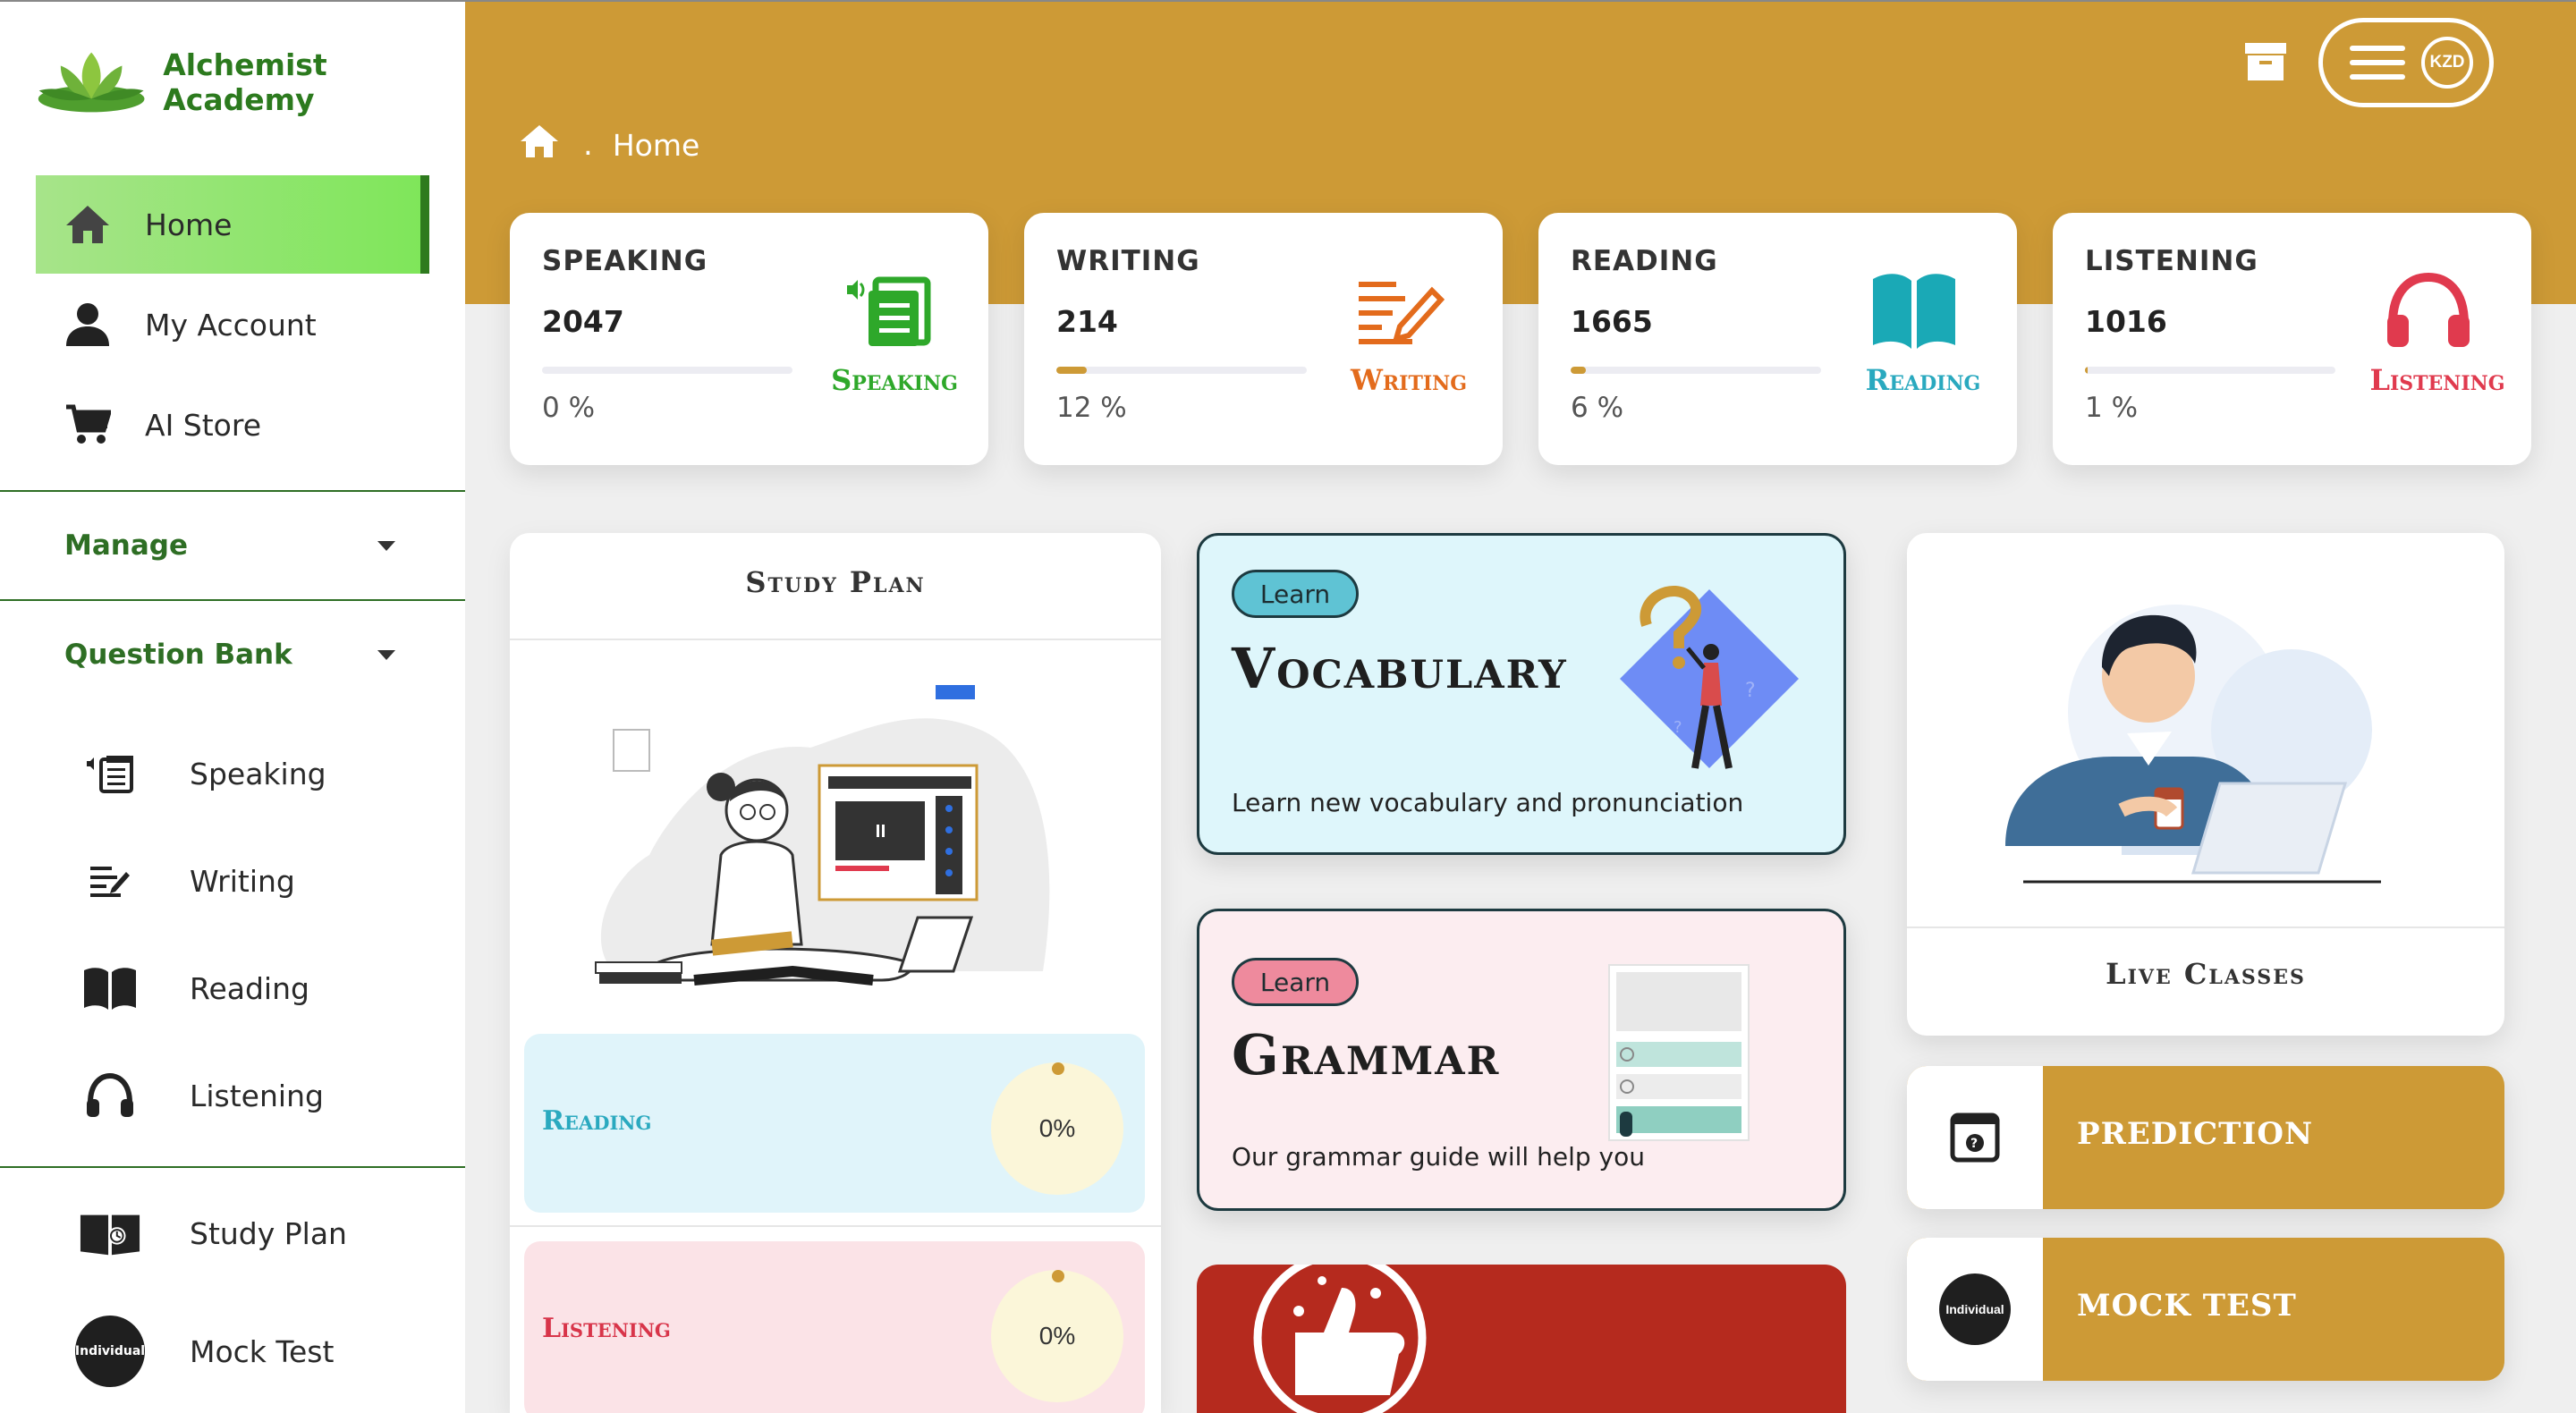  Describe the element at coordinates (178, 655) in the screenshot. I see `section-label: Question Bank` at that location.